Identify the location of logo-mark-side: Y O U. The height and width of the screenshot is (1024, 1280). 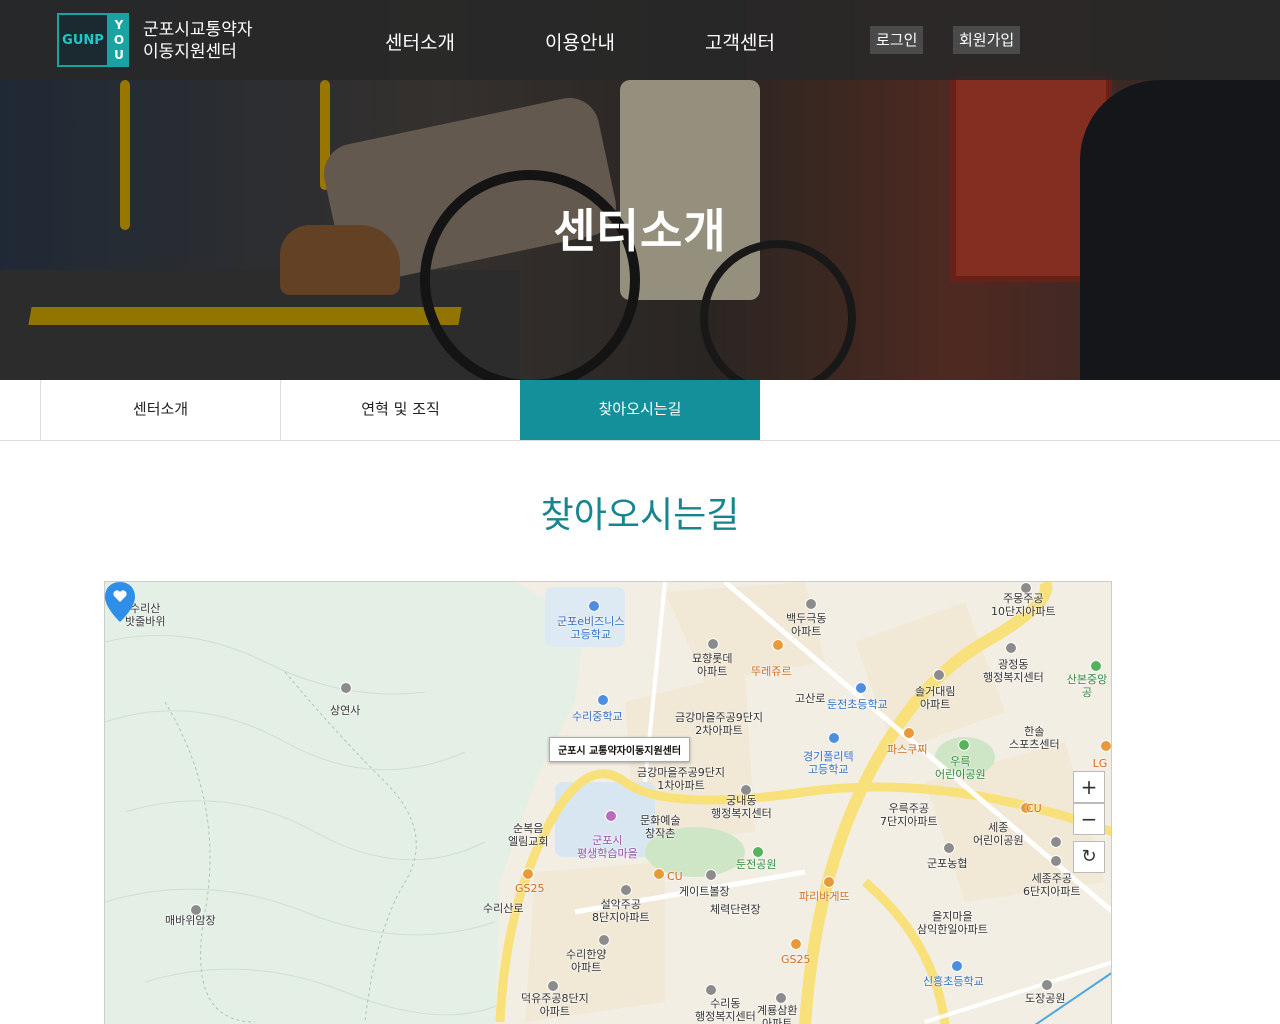
(119, 40).